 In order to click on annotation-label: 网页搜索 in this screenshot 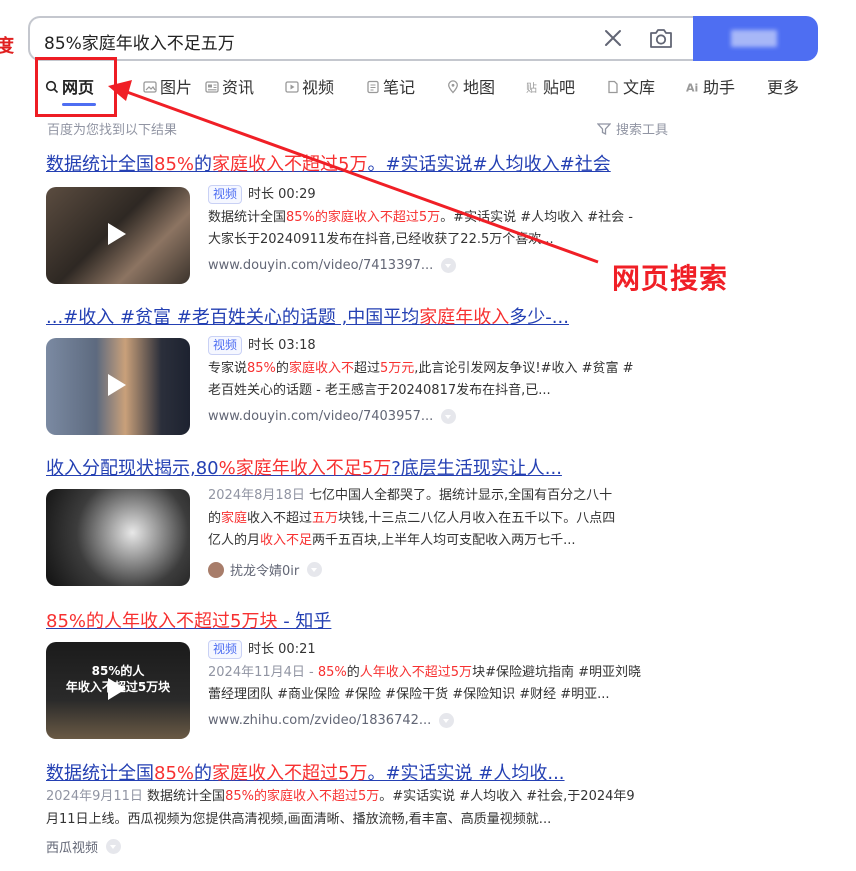, I will do `click(670, 278)`.